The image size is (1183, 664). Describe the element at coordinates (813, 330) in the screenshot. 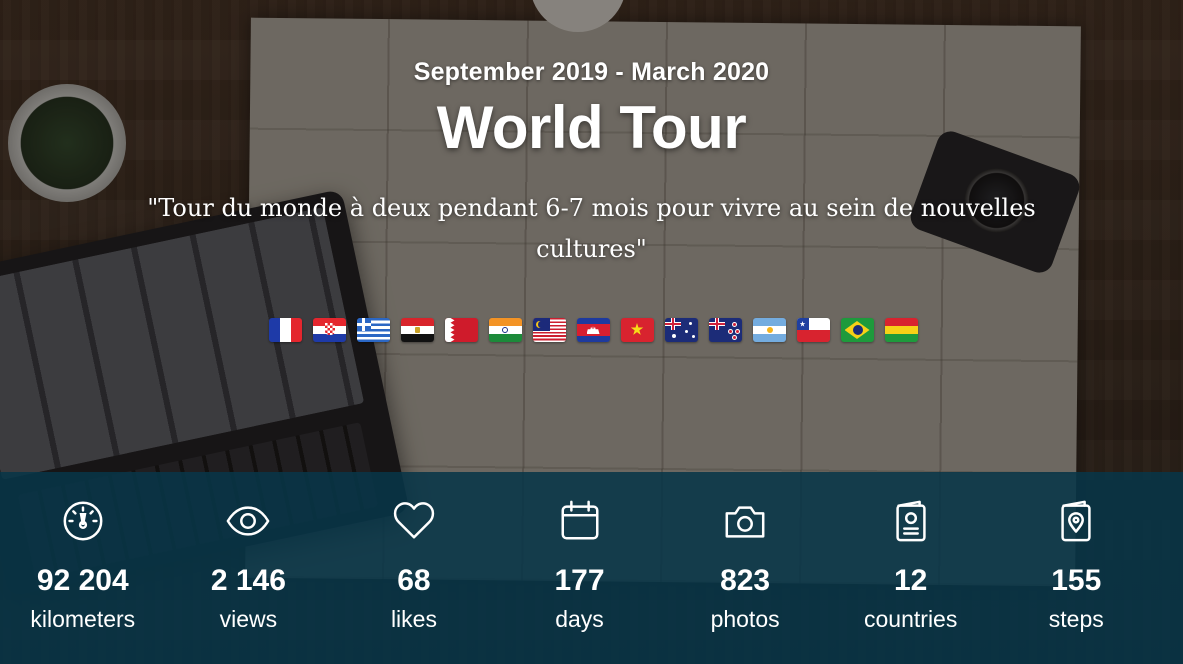

I see `chile-flag-icon` at that location.